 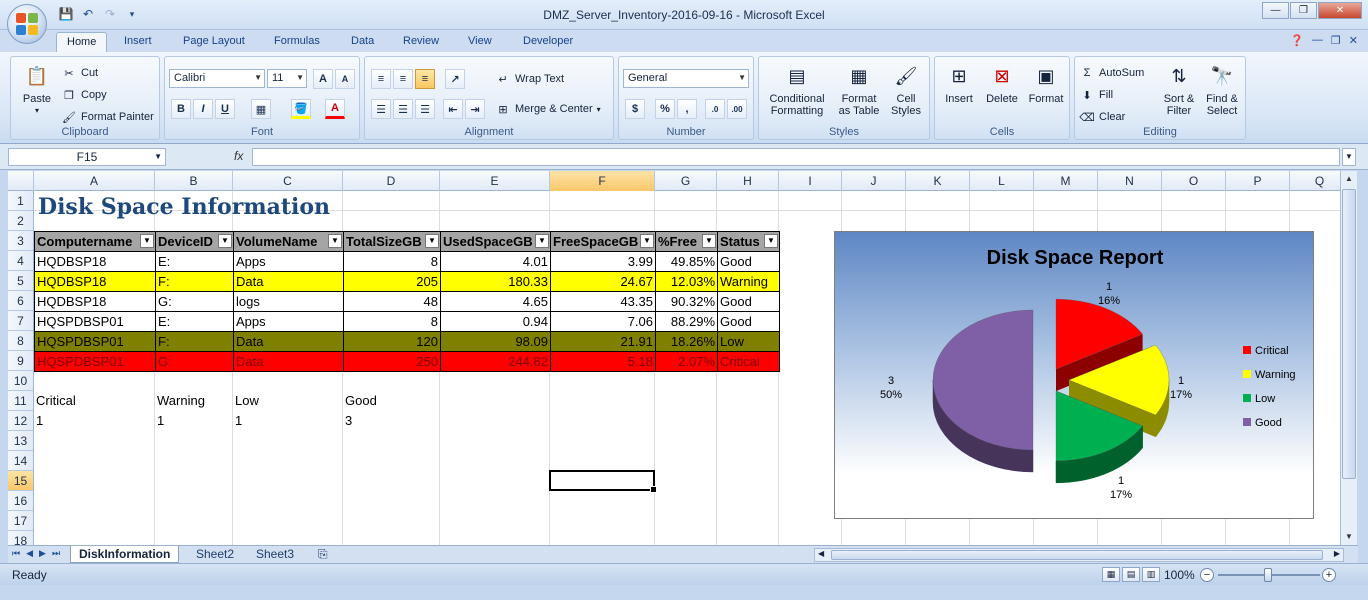 I want to click on align-left-icon: ☰, so click(x=381, y=109).